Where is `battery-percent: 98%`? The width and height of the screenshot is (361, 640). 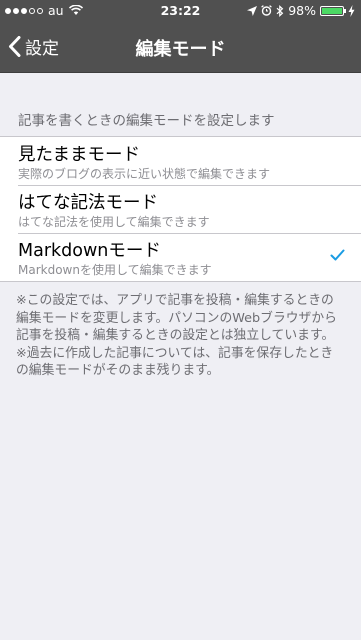 battery-percent: 98% is located at coordinates (302, 10).